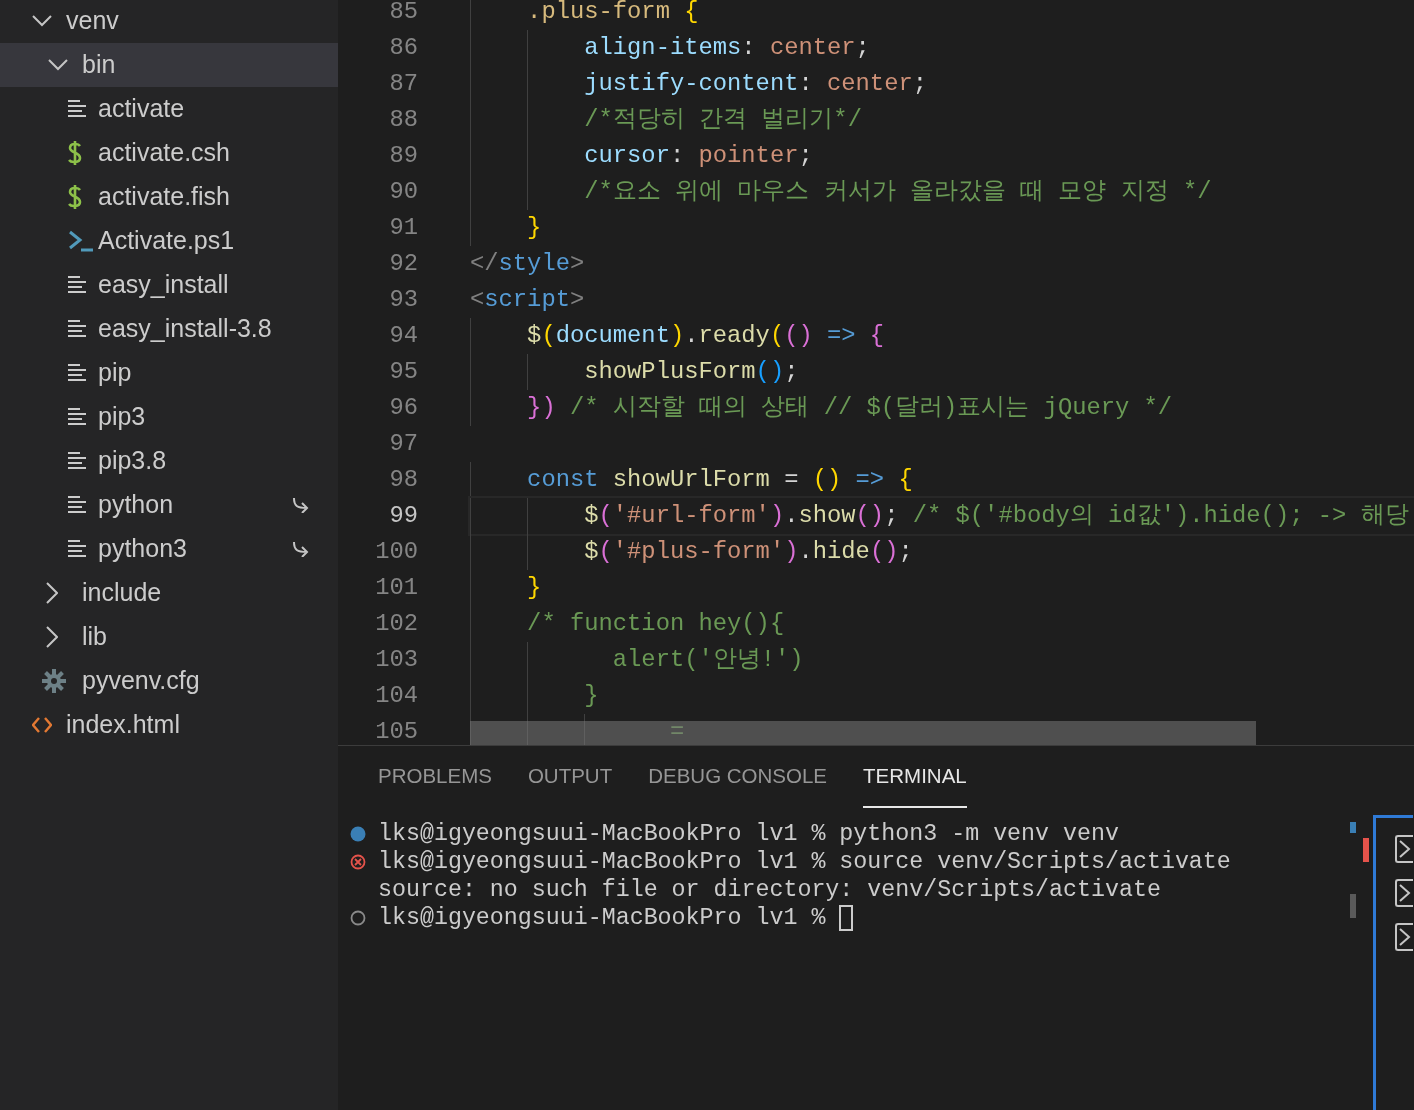 This screenshot has width=1414, height=1110. What do you see at coordinates (169, 681) in the screenshot?
I see `tree-item: pyvenv.cfg` at bounding box center [169, 681].